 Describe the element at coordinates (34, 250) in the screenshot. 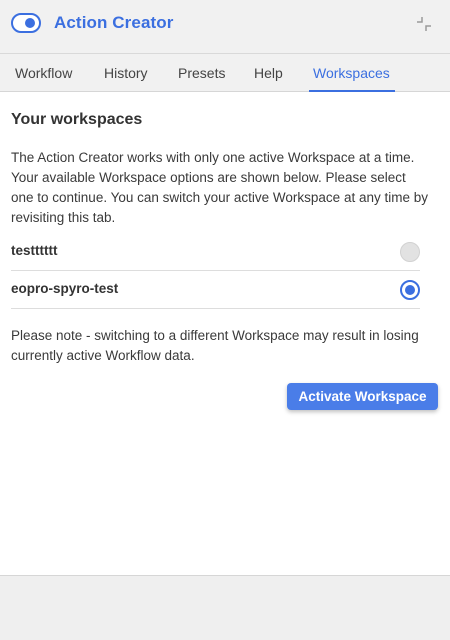

I see `workspace-name: testttttt` at that location.